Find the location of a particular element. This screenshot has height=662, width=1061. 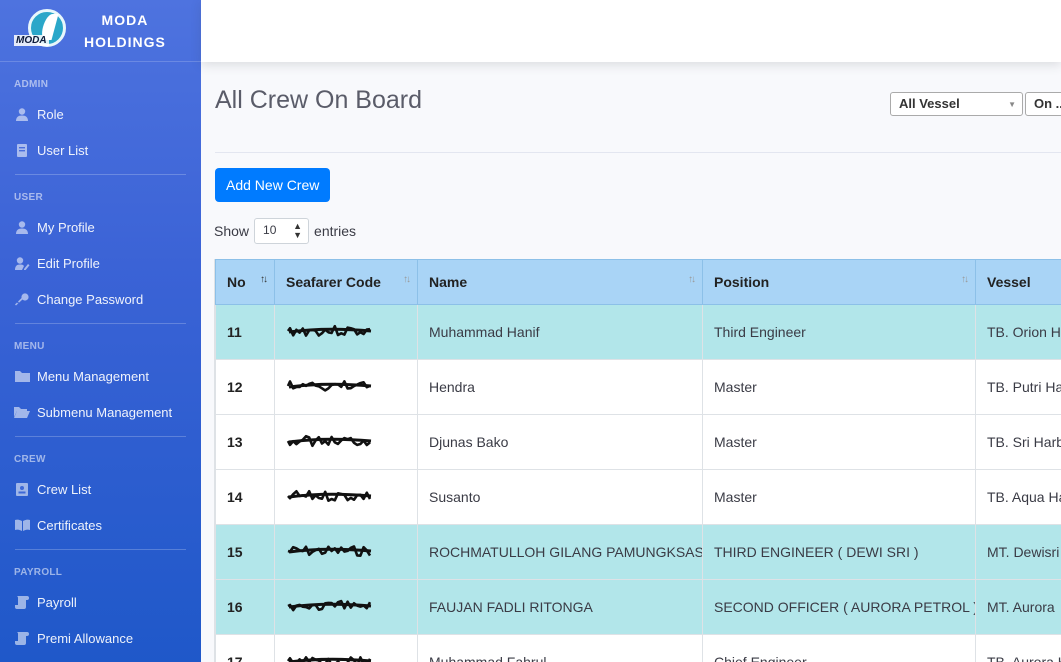

sidebar-section-menu: MENU Menu Management Submenu Management is located at coordinates (100, 385).